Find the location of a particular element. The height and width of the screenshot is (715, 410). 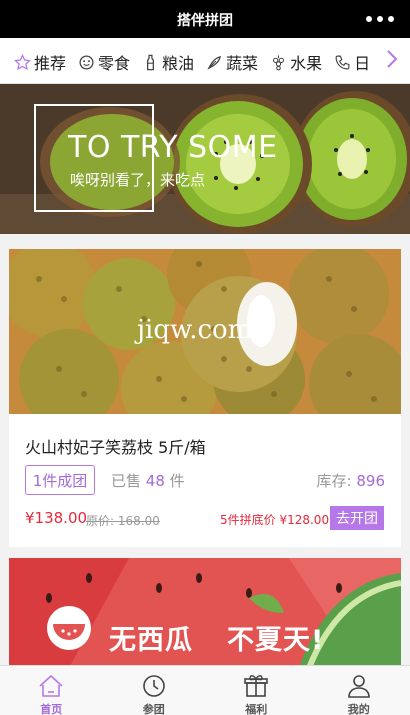

promo-slogan-part1: 无西瓜 is located at coordinates (151, 640).